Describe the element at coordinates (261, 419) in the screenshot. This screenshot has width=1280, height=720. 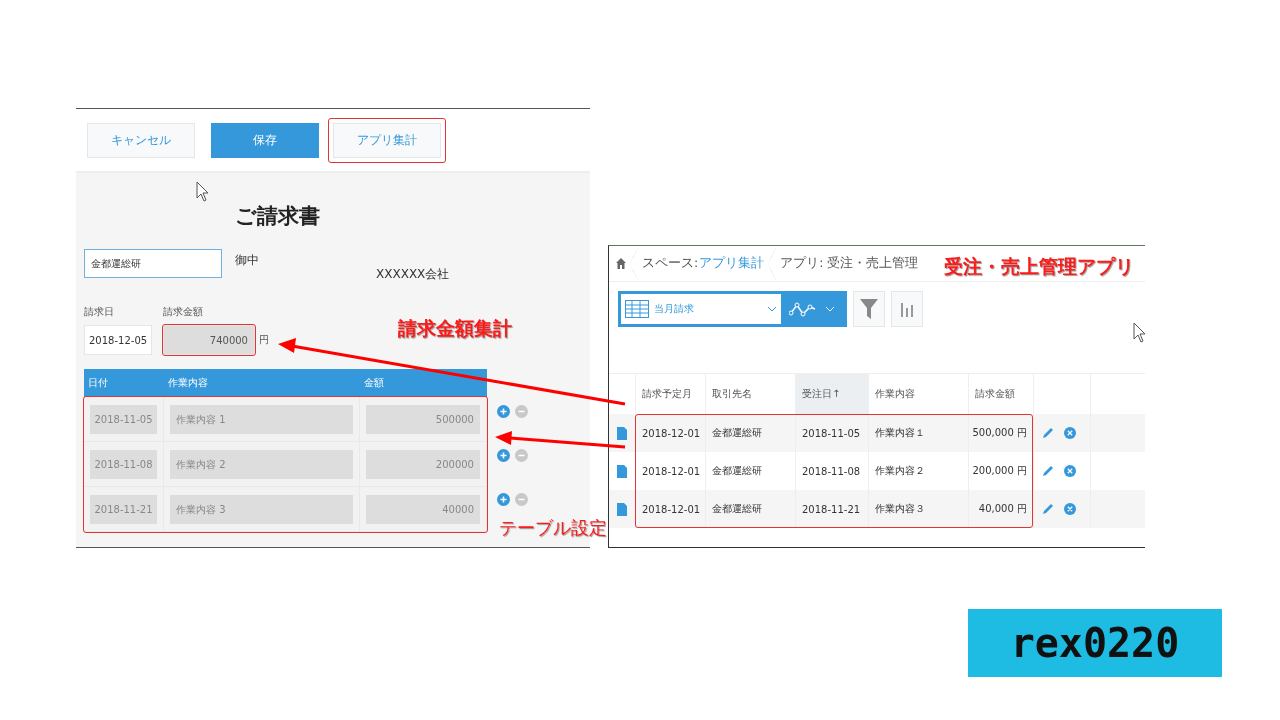
I see `table-cell: 作業内容 1` at that location.